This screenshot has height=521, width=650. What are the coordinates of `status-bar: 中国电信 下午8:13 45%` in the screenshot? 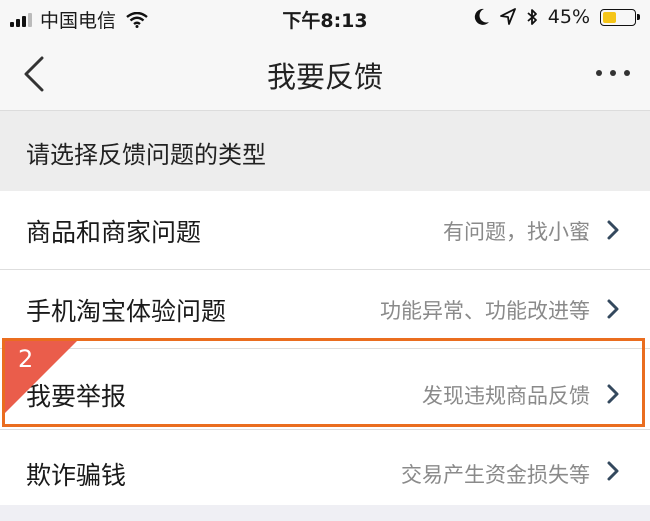 It's located at (325, 18).